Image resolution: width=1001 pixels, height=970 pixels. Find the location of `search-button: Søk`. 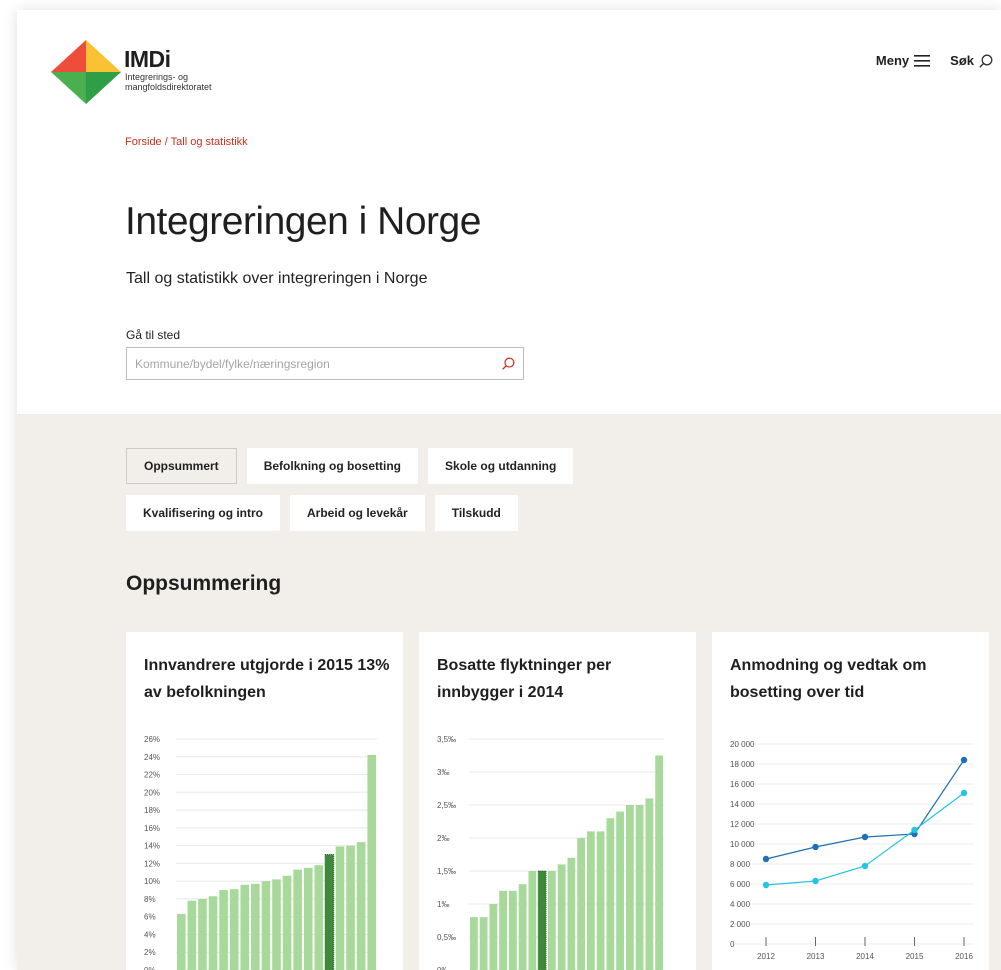

search-button: Søk is located at coordinates (971, 60).